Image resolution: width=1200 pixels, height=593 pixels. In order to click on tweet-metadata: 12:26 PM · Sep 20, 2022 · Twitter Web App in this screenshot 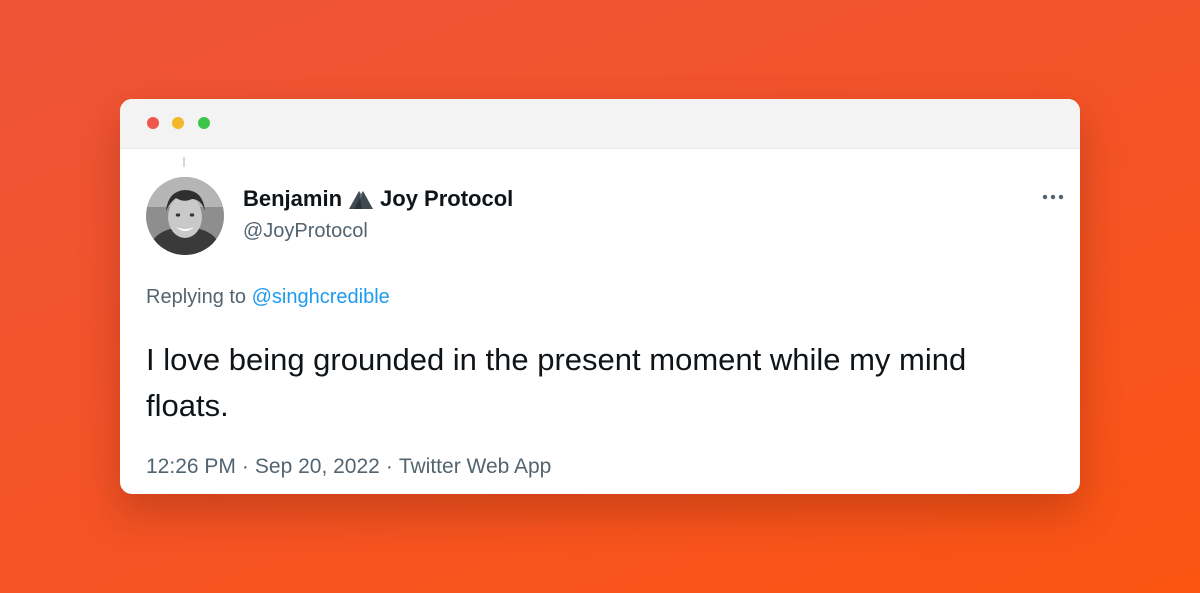, I will do `click(348, 467)`.